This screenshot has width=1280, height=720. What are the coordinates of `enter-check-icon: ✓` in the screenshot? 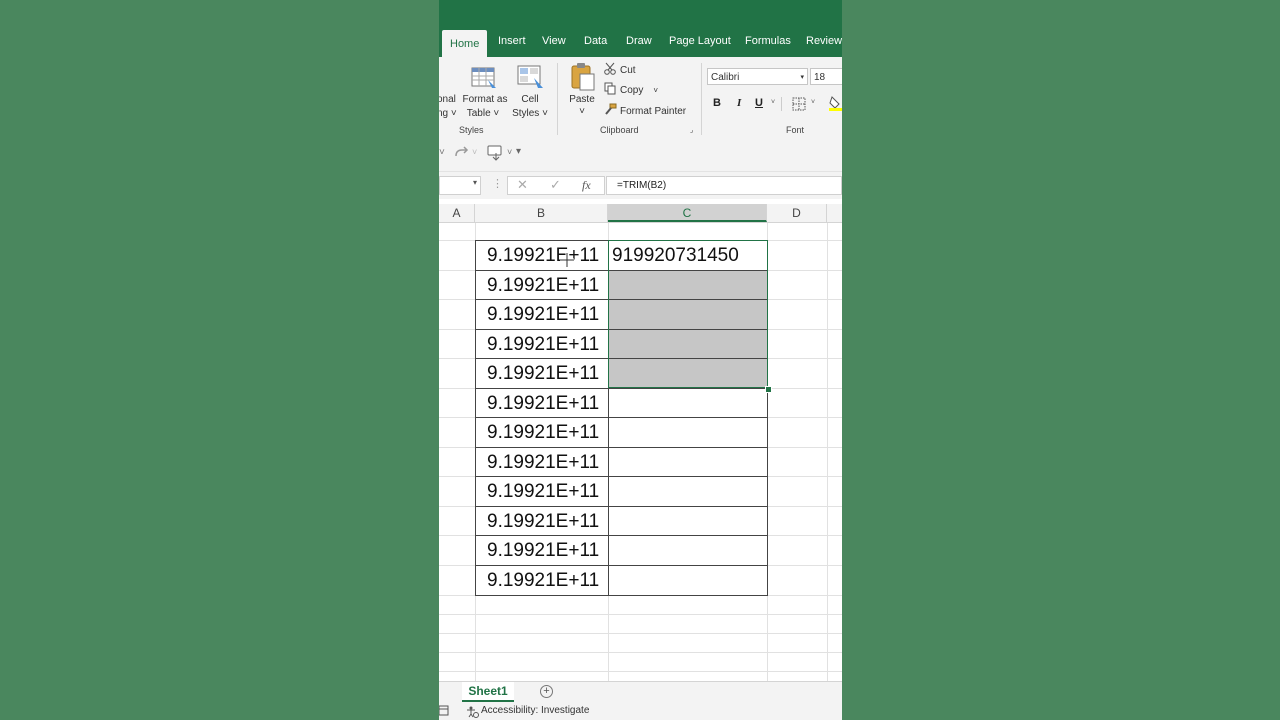 It's located at (555, 185).